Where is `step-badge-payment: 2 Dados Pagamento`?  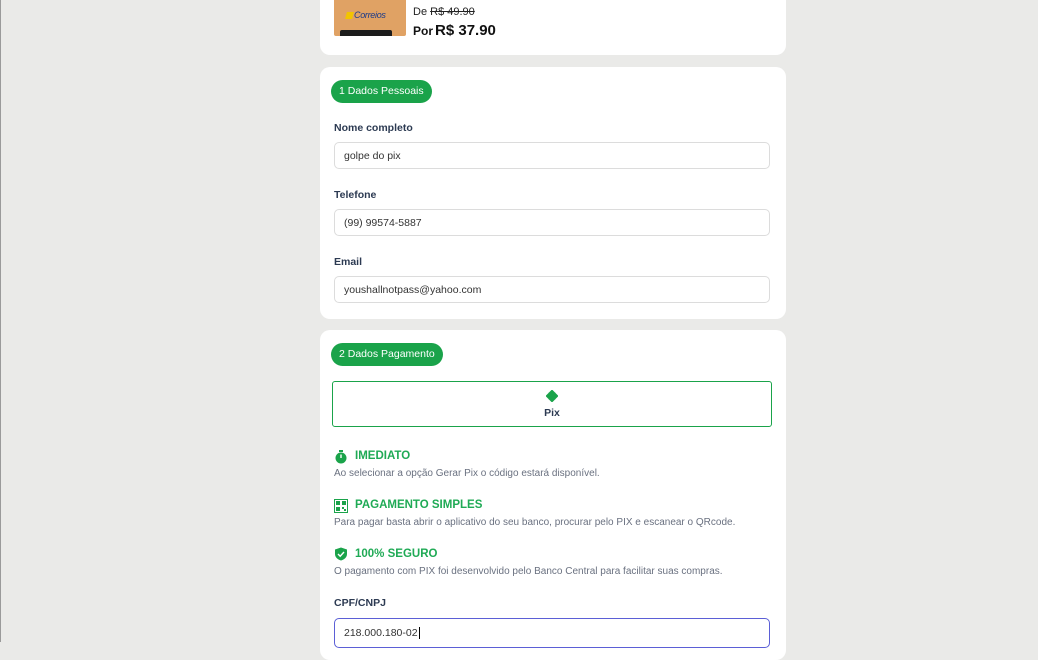
step-badge-payment: 2 Dados Pagamento is located at coordinates (387, 354).